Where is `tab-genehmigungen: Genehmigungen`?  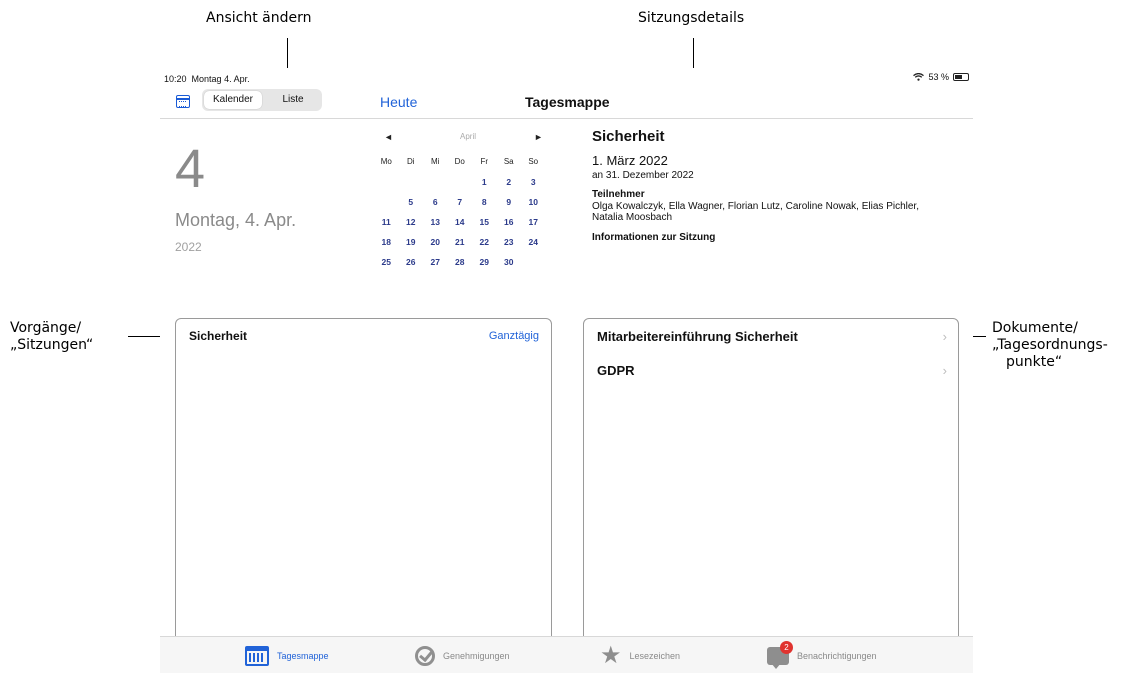 tab-genehmigungen: Genehmigungen is located at coordinates (462, 656).